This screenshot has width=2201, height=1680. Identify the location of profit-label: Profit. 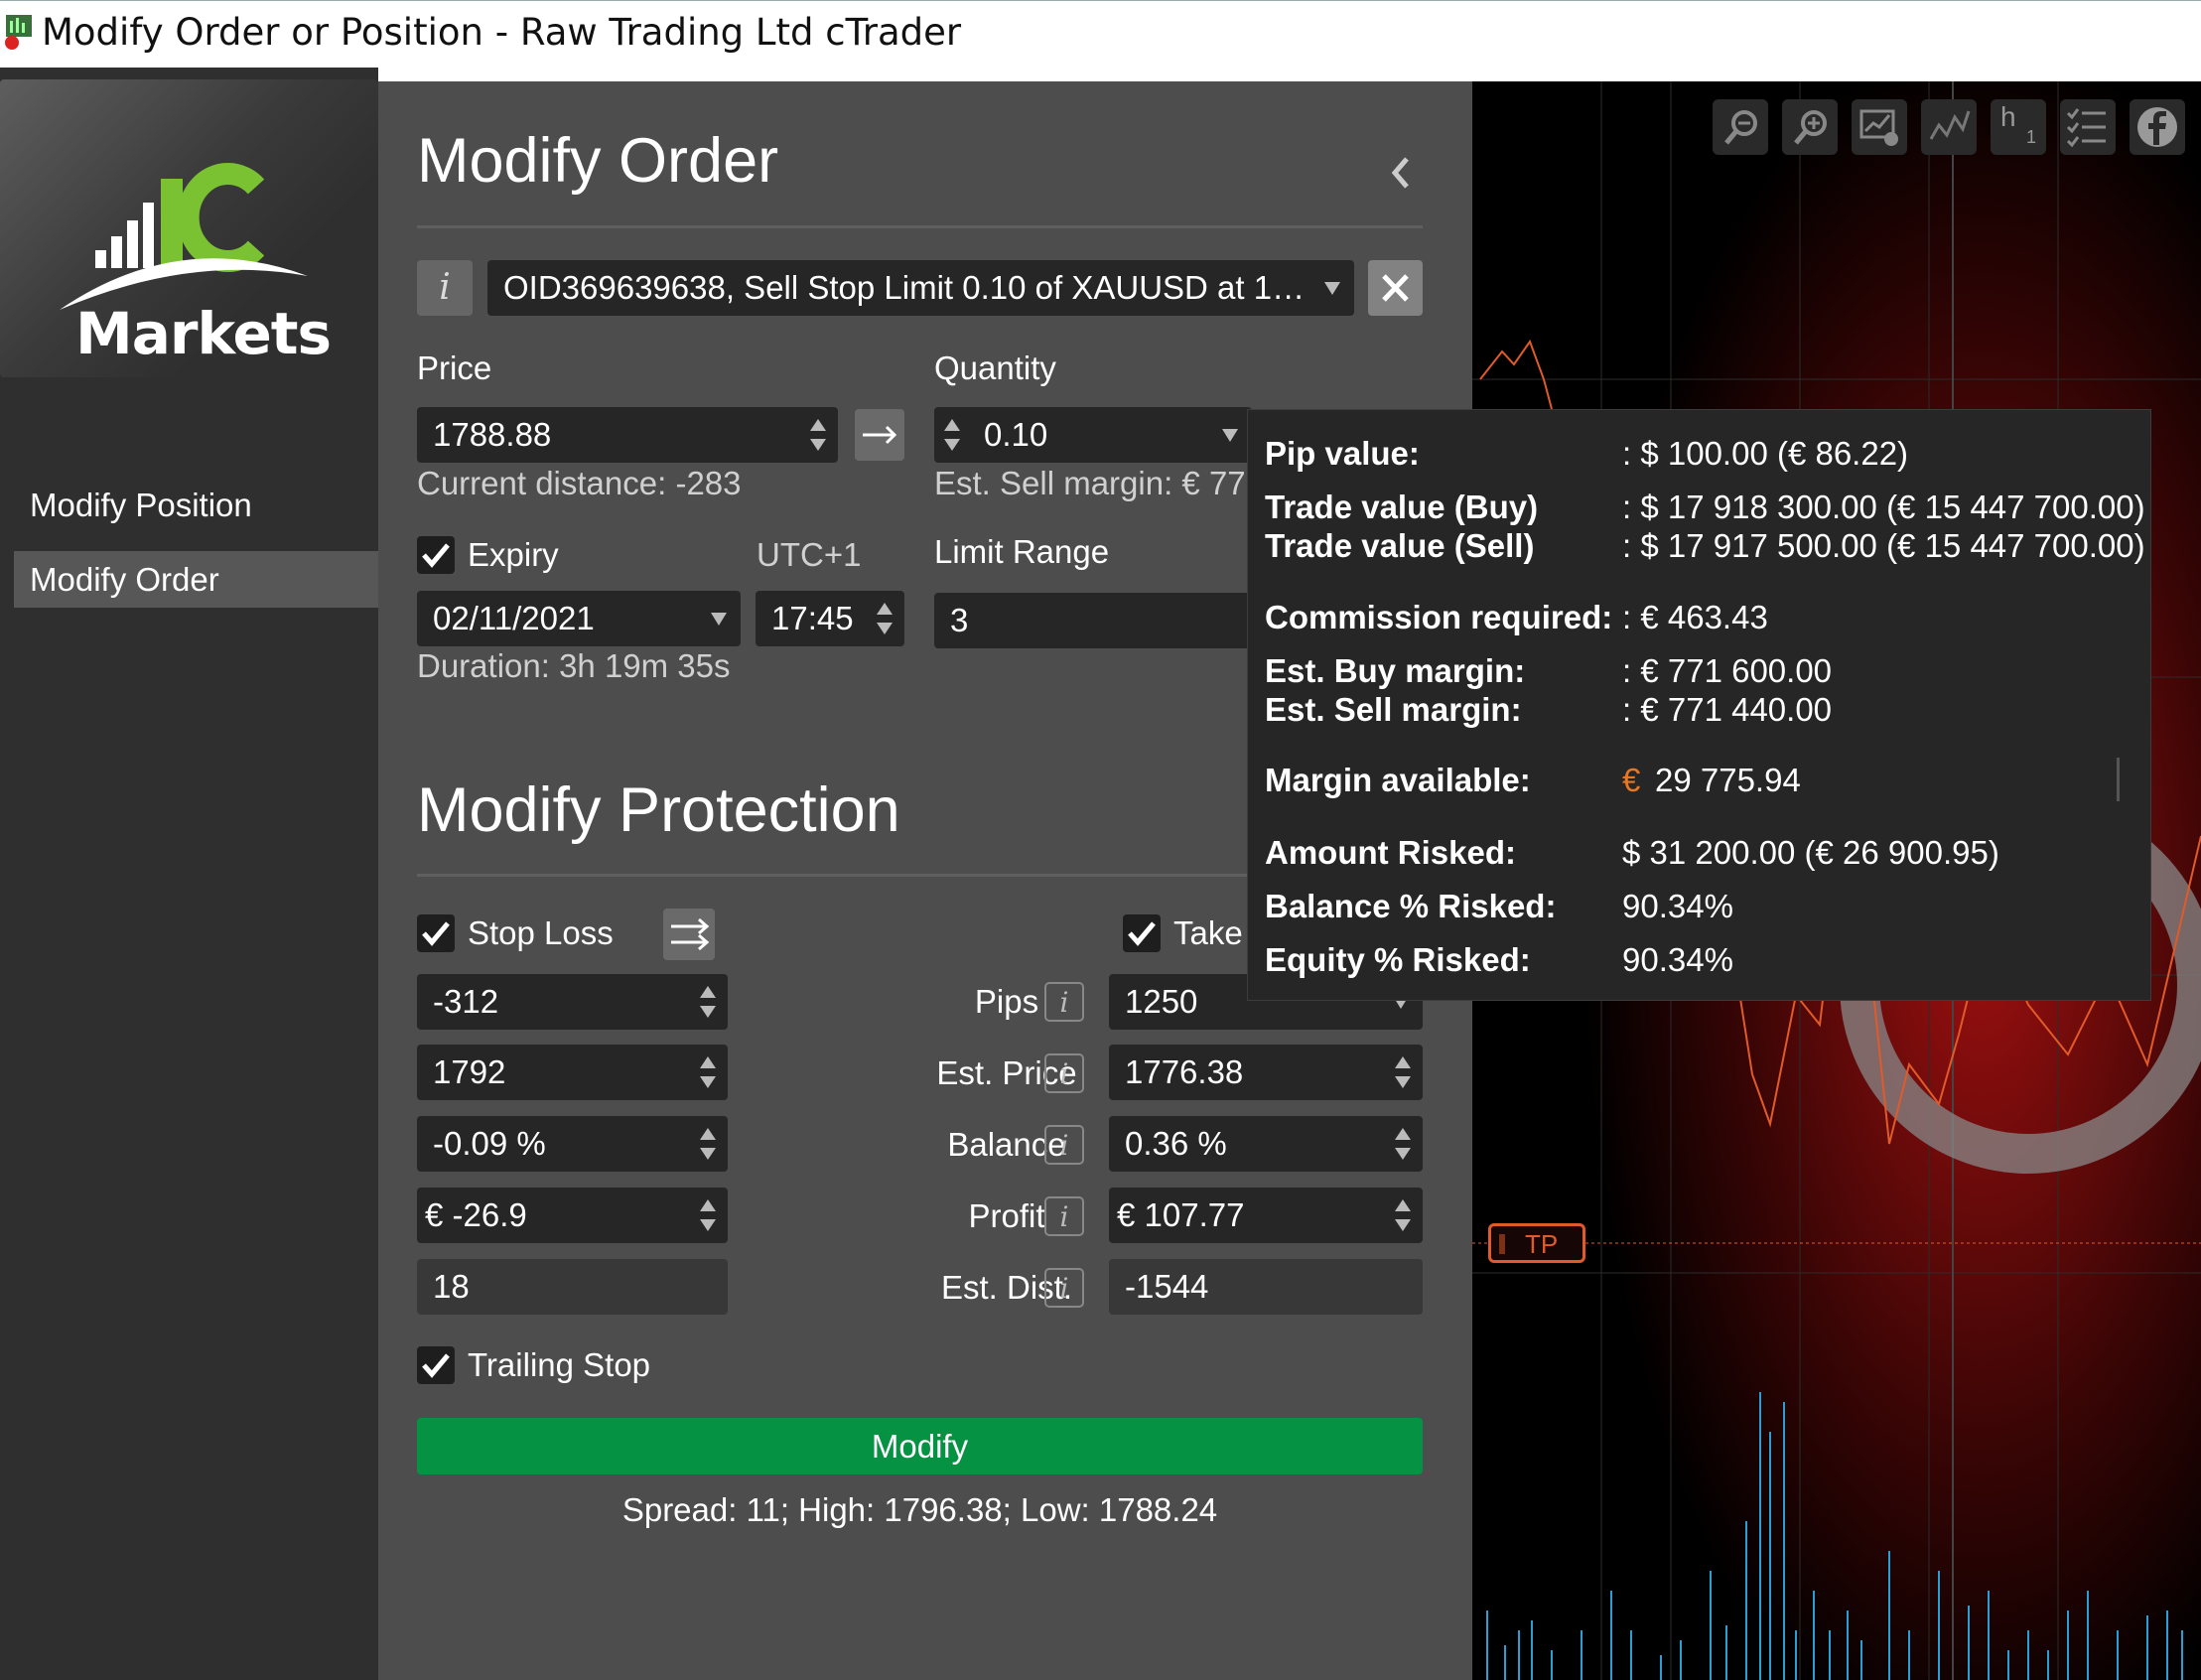
(1006, 1215).